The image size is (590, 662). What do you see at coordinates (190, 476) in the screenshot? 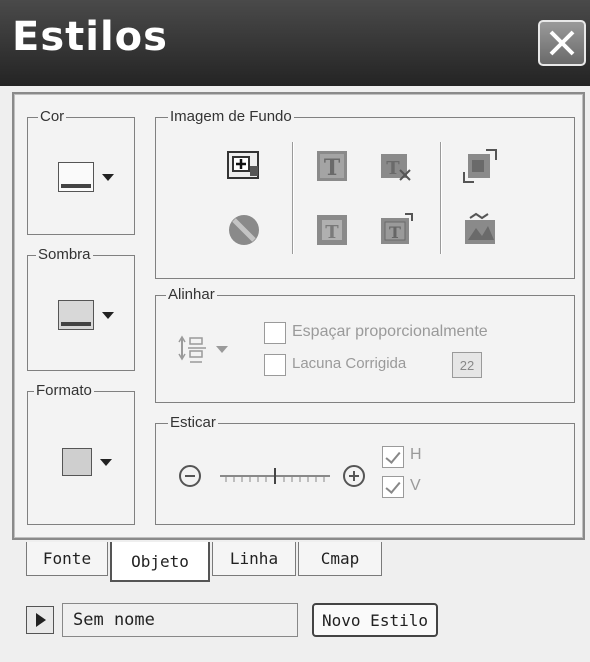
I see `zoom-out-icon` at bounding box center [190, 476].